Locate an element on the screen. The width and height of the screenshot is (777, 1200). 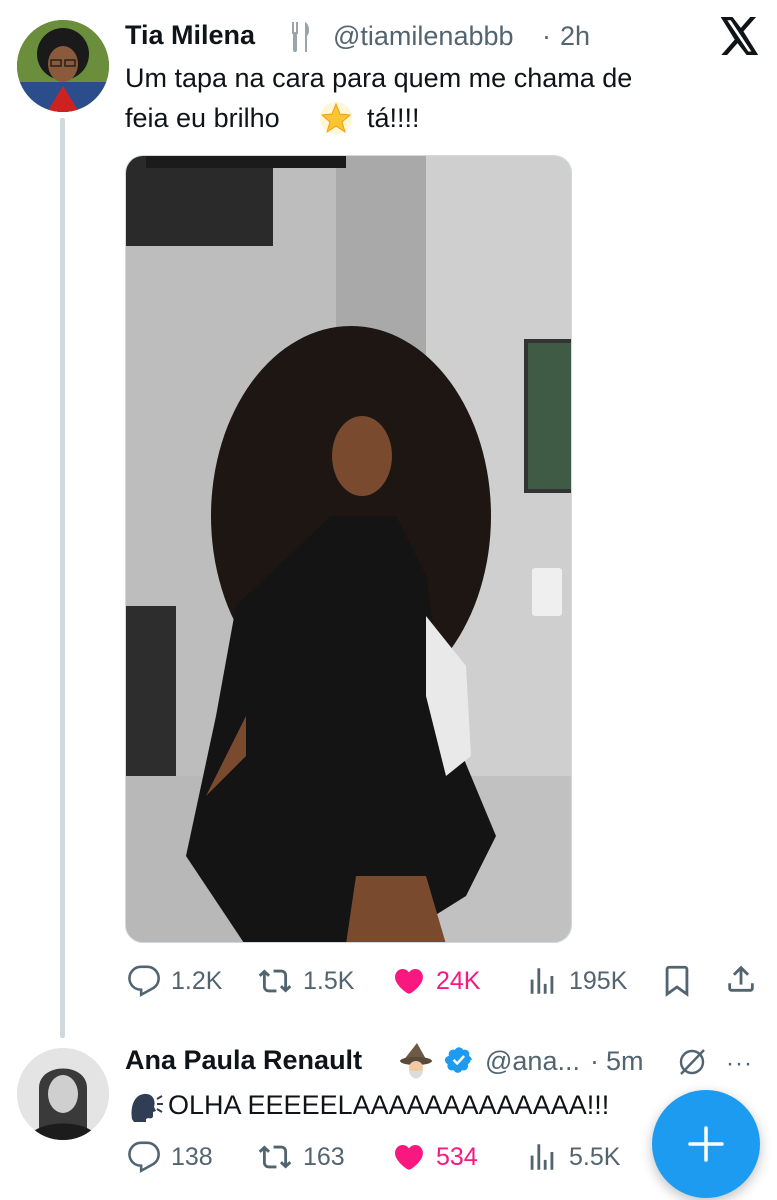
reply-retweet-button: 163 is located at coordinates (301, 1157).